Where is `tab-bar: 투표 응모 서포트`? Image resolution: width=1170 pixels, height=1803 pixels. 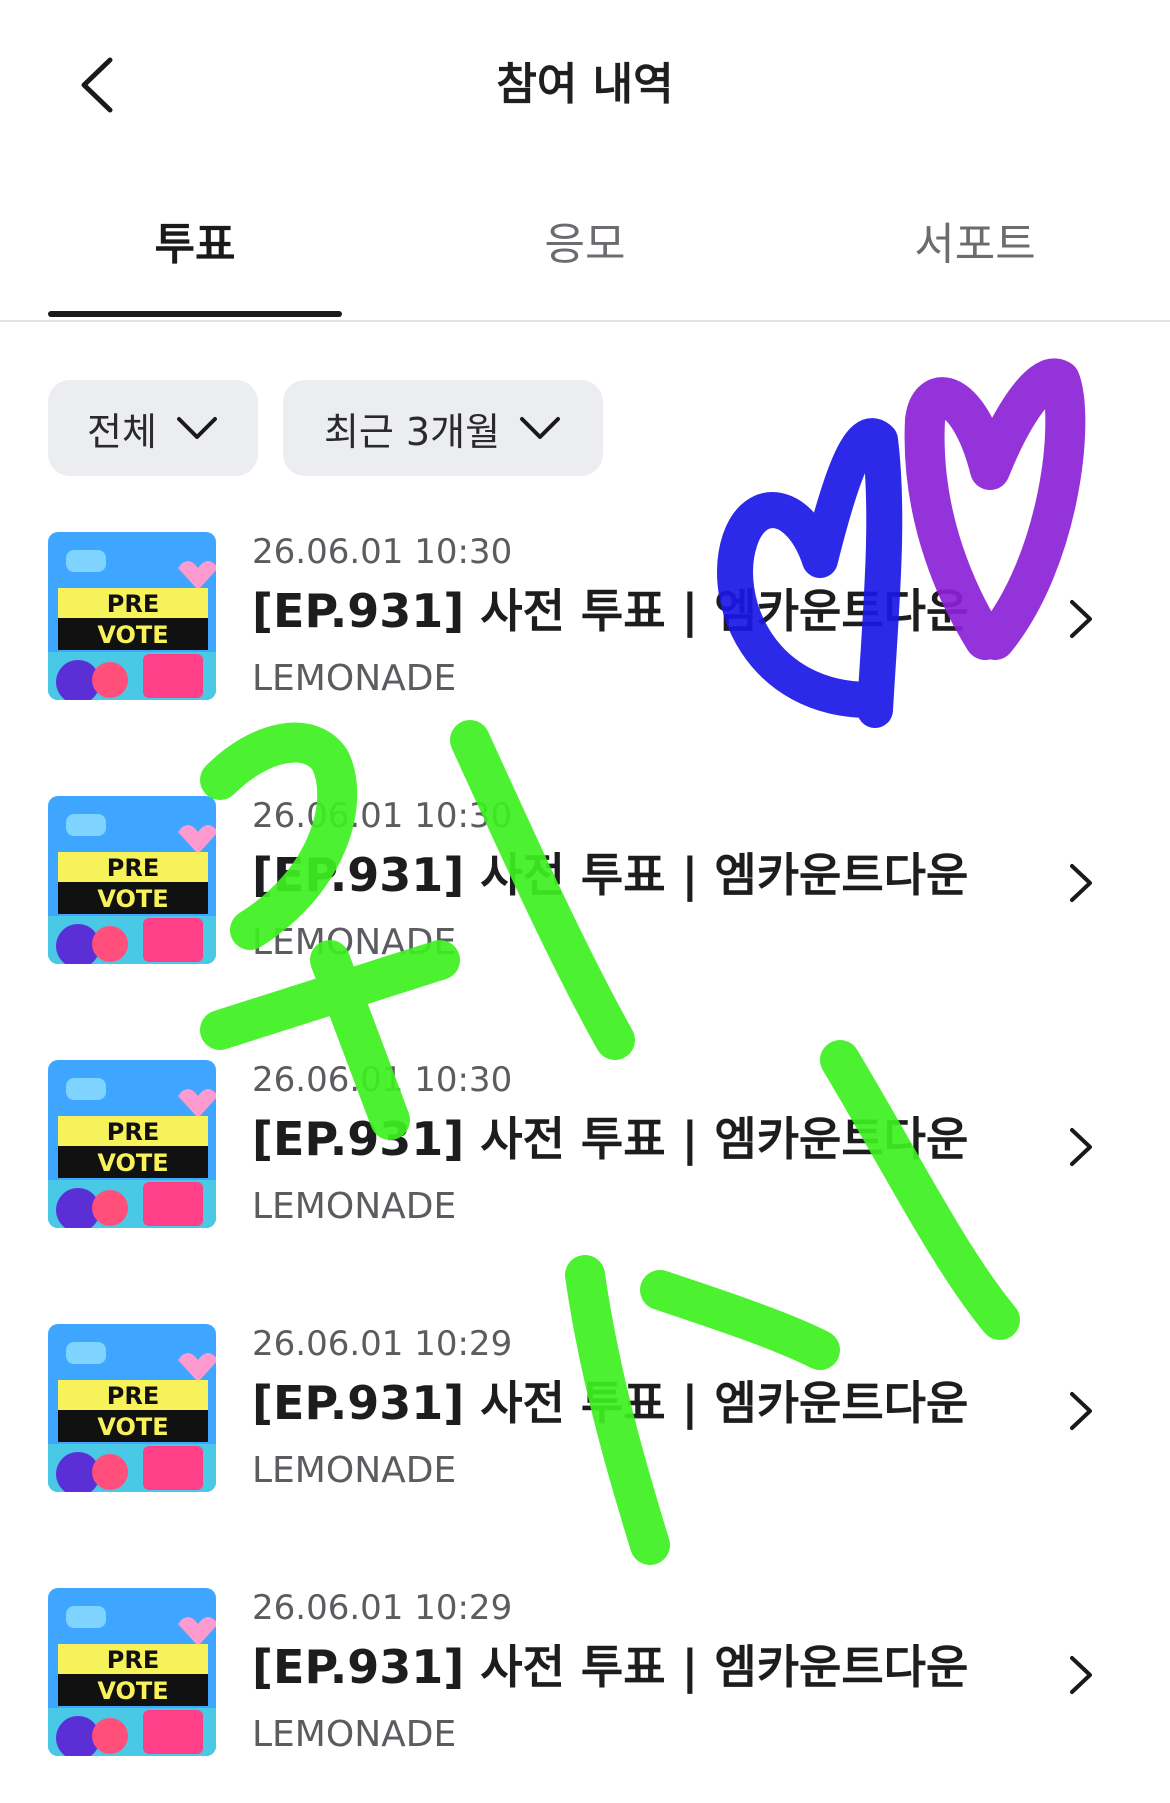
tab-bar: 투표 응모 서포트 is located at coordinates (585, 261).